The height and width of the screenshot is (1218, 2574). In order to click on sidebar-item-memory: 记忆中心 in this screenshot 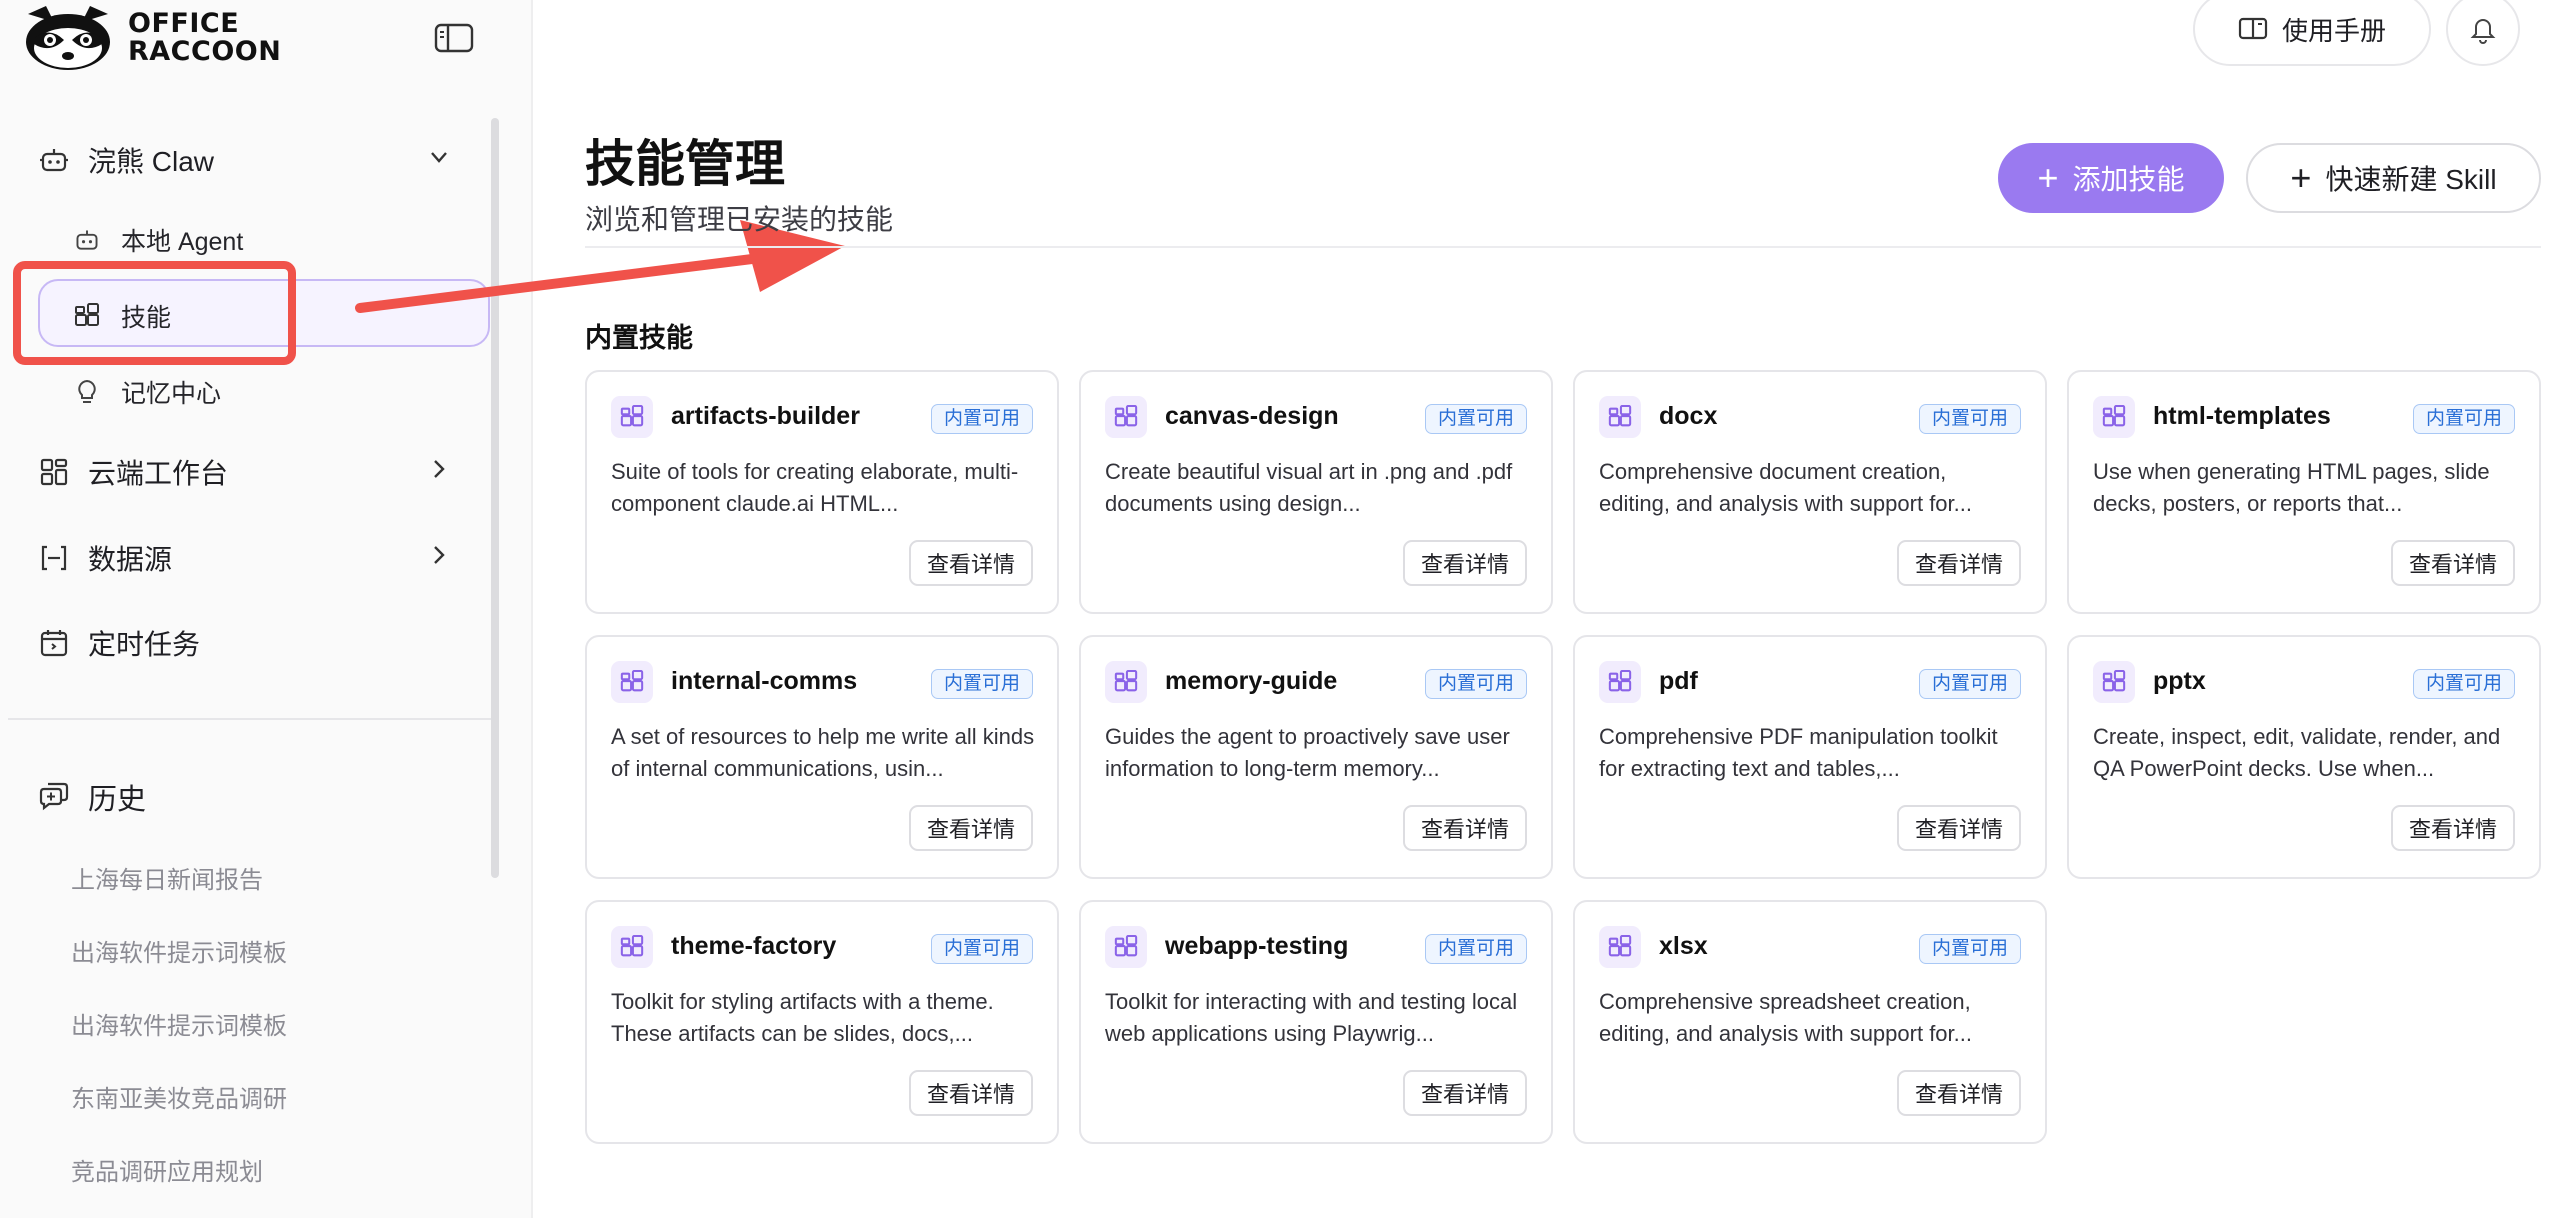, I will do `click(147, 392)`.